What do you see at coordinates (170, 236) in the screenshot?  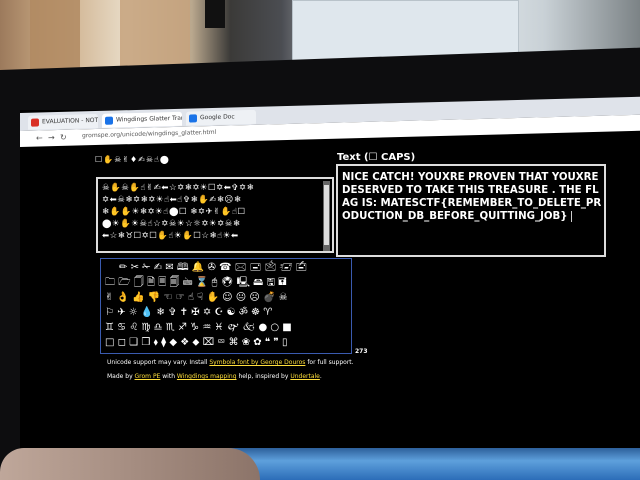 I see `input-line: ⬅☆❄♉☐✡☐✋☝☀✋☐☆❄☝☀⬅` at bounding box center [170, 236].